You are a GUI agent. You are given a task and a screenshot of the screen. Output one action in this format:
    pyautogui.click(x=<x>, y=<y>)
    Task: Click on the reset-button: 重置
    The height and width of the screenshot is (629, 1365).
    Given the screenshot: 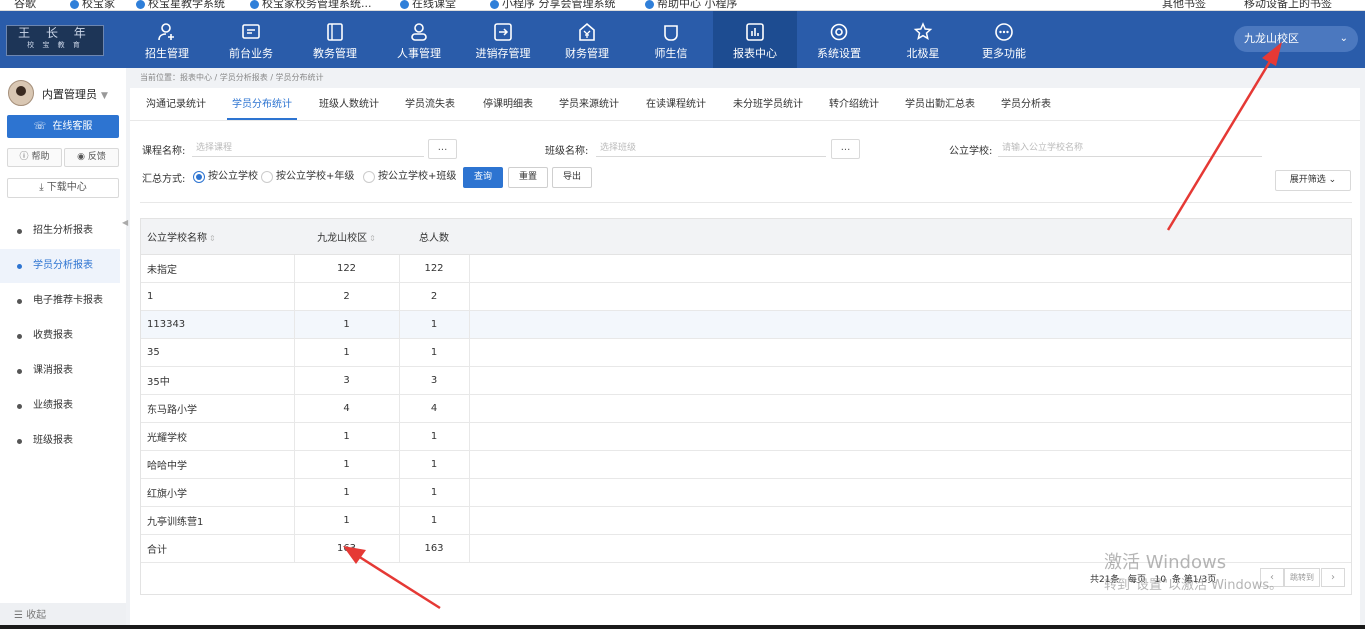 What is the action you would take?
    pyautogui.click(x=528, y=177)
    